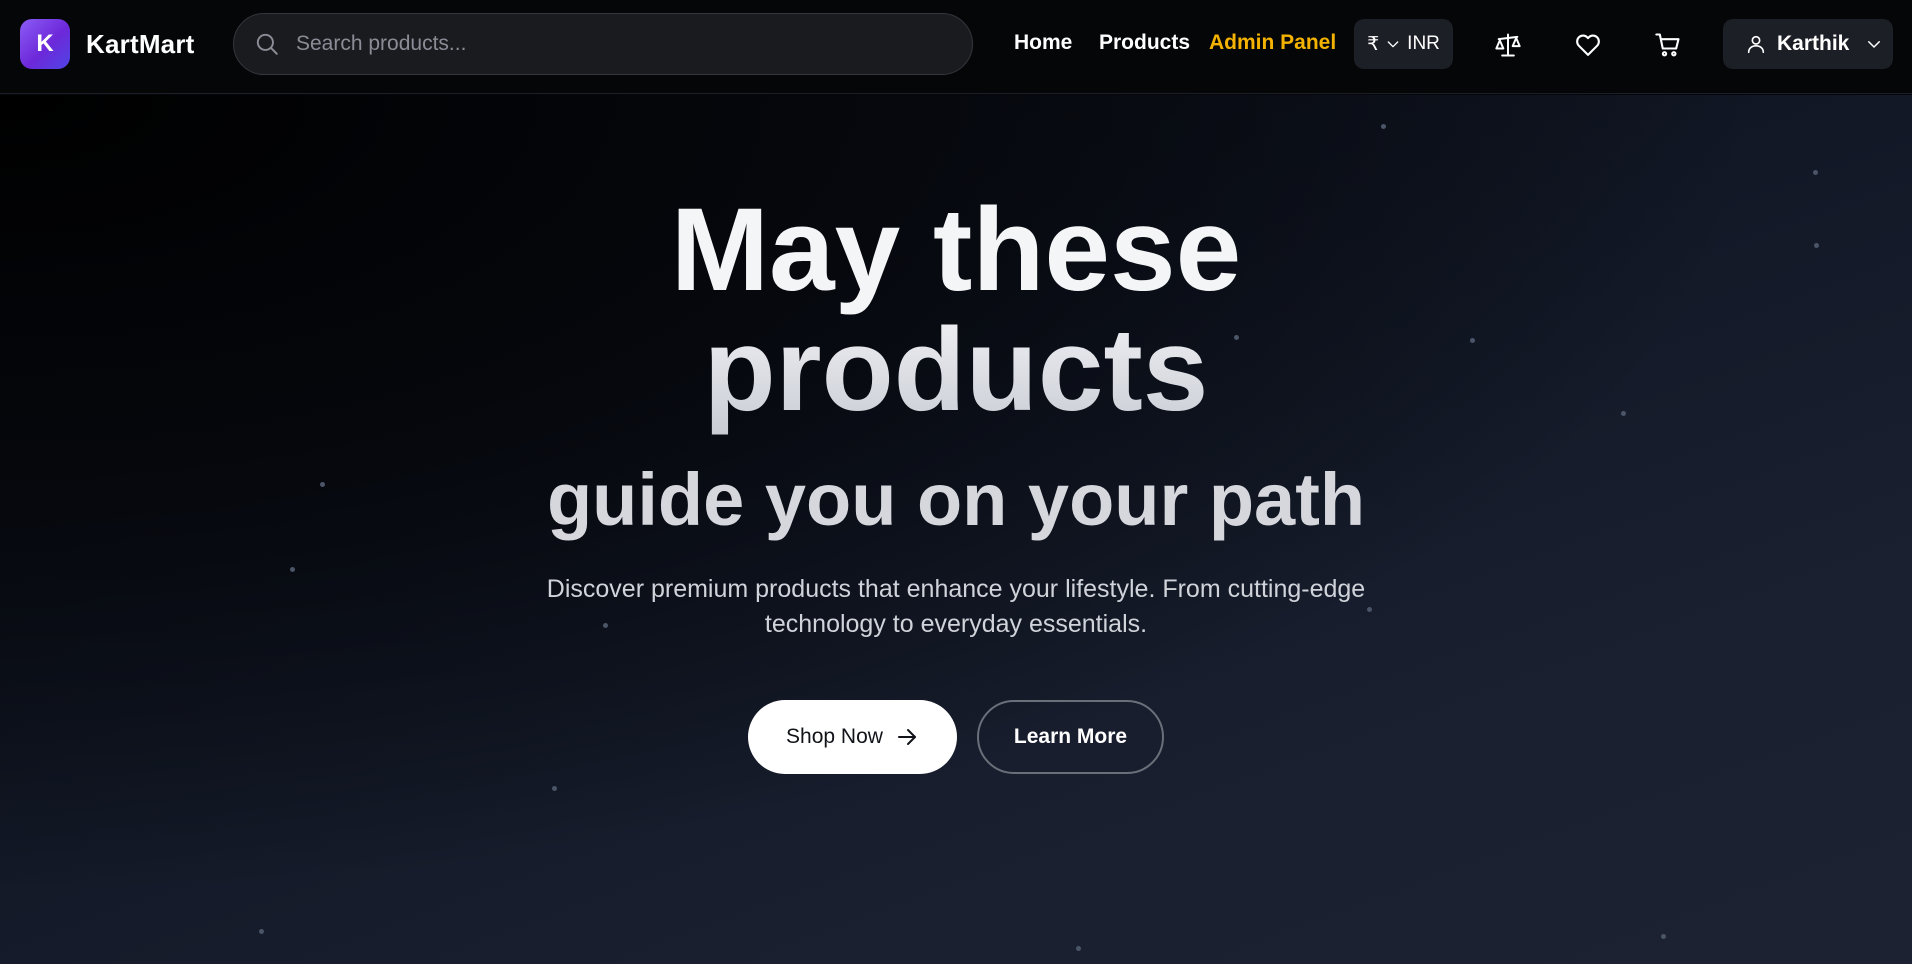 The height and width of the screenshot is (964, 1912). What do you see at coordinates (956, 370) in the screenshot?
I see `hero-title-line-2: products` at bounding box center [956, 370].